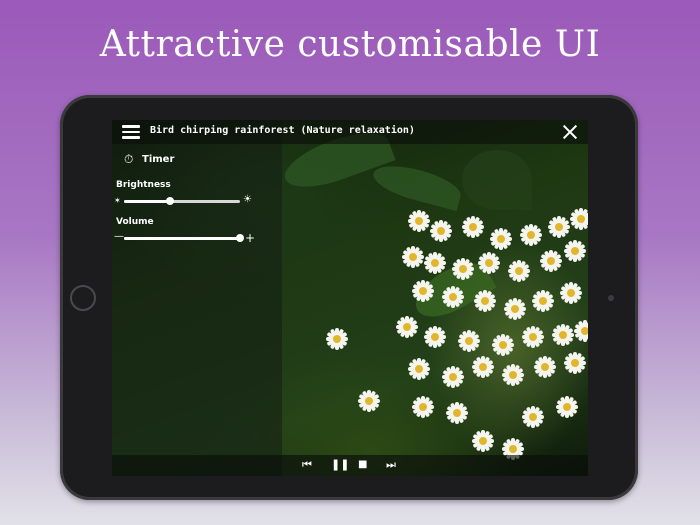  What do you see at coordinates (250, 238) in the screenshot?
I see `plus-icon: +` at bounding box center [250, 238].